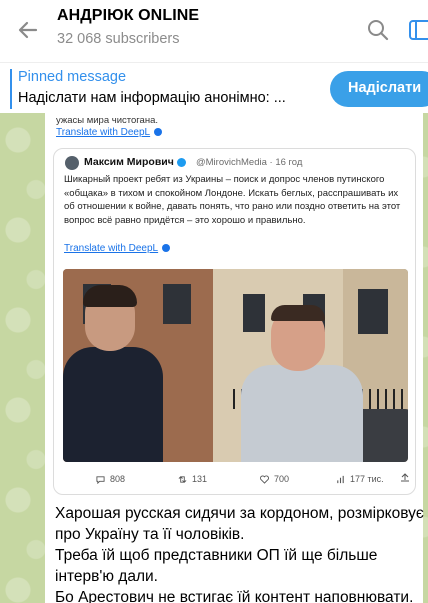  I want to click on snippet-translate-link: Translate with DeepL, so click(109, 132).